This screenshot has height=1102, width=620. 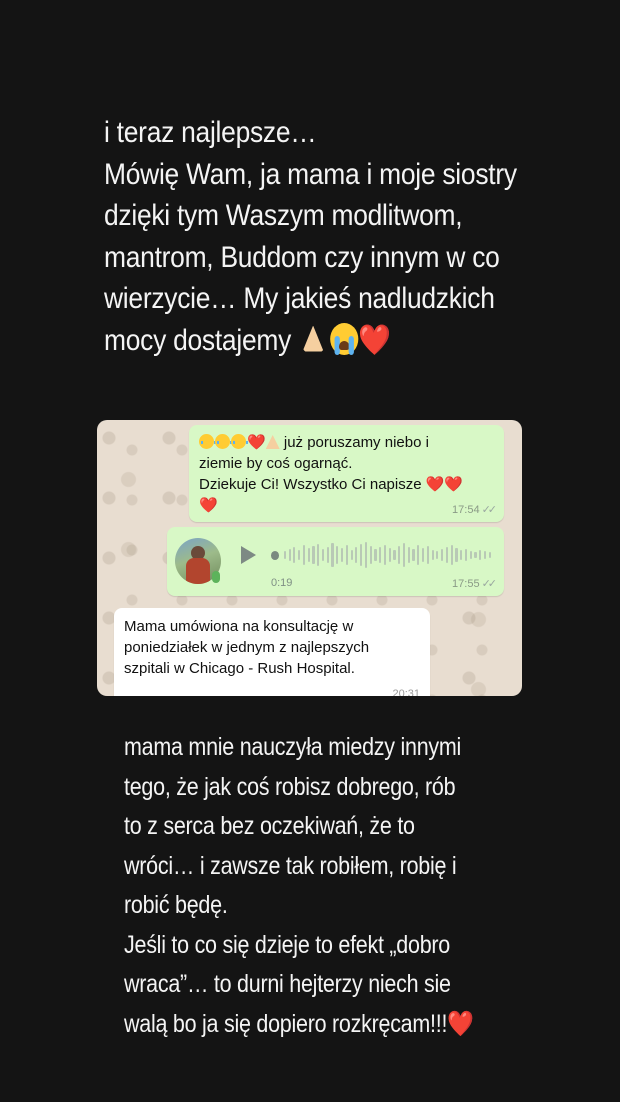 I want to click on caption-line: tego, że jak coś robisz dobrego, rób, so click(x=290, y=786).